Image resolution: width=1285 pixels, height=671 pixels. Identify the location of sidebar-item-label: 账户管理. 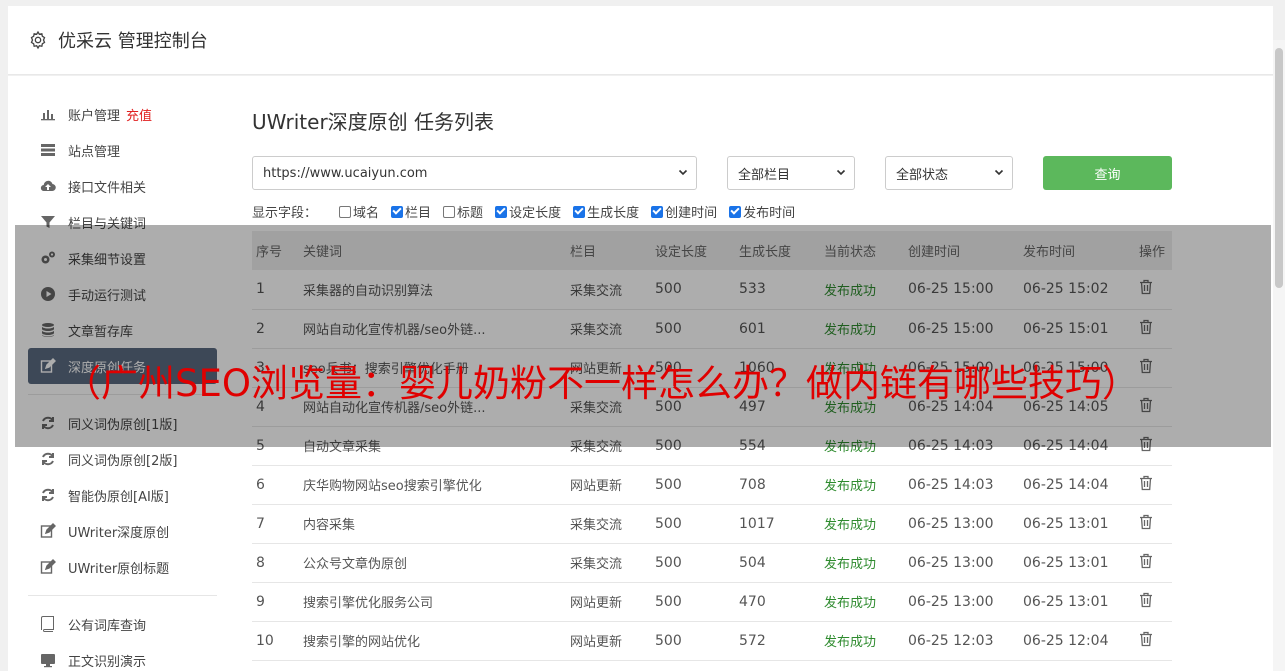
(94, 116).